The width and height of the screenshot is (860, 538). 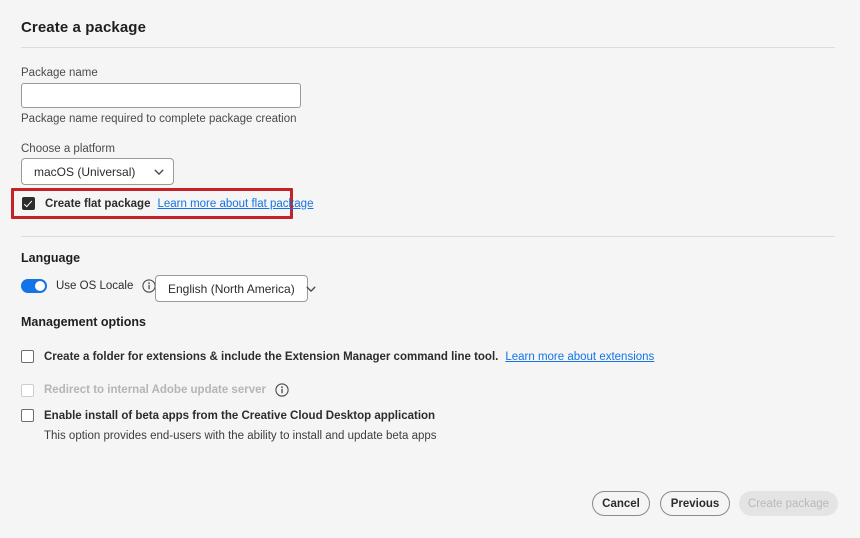 What do you see at coordinates (788, 503) in the screenshot?
I see `create-package-button: Create package` at bounding box center [788, 503].